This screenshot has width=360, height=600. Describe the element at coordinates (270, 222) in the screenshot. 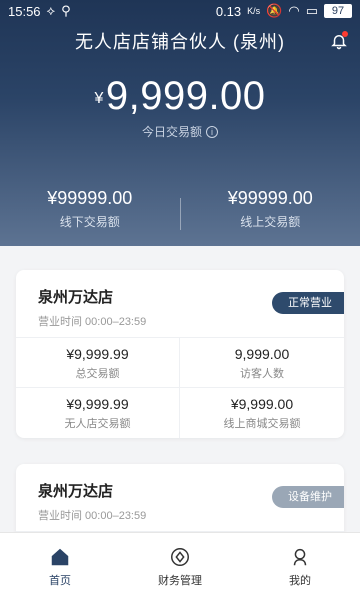

I see `online-sales-label: 线上交易额` at that location.